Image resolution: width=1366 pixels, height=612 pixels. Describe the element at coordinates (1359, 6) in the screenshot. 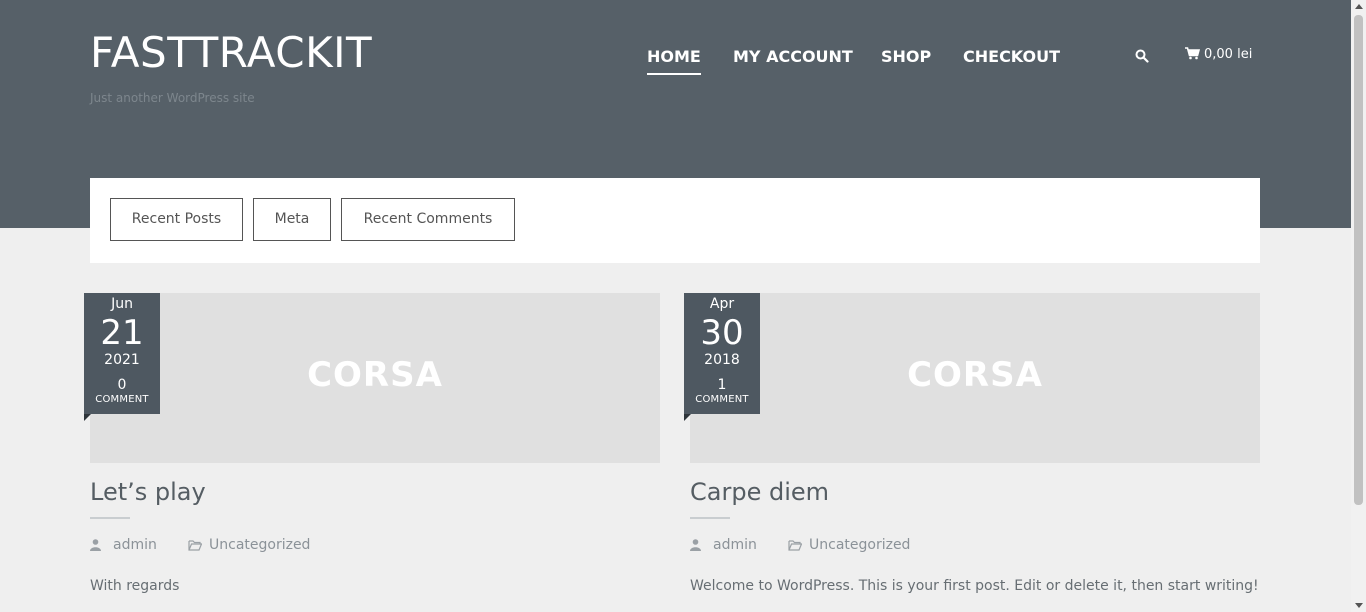

I see `scroll-up-arrow-icon` at that location.